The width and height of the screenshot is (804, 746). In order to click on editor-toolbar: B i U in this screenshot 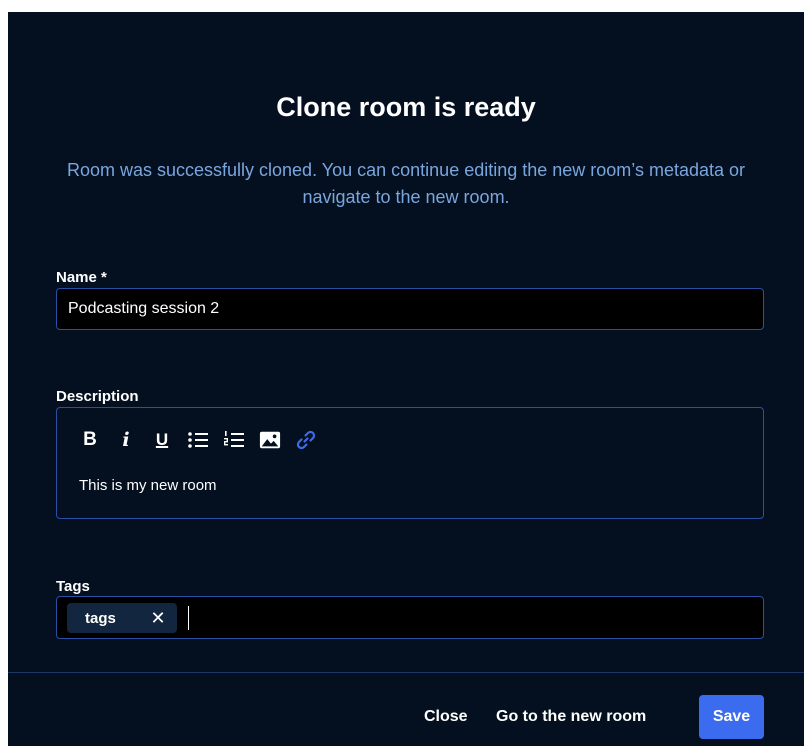, I will do `click(205, 440)`.